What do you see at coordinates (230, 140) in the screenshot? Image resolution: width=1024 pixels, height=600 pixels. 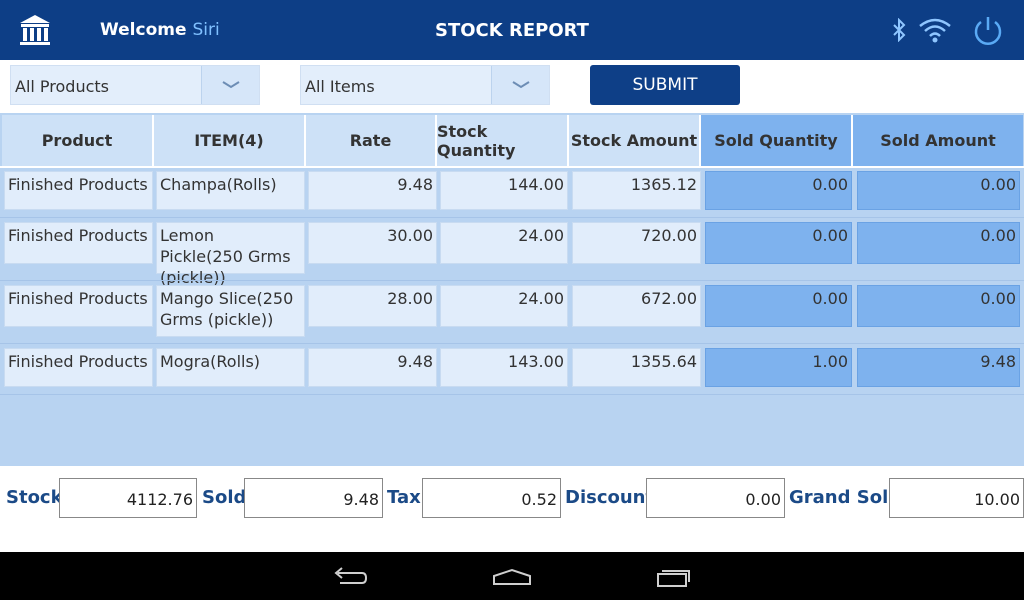 I see `column-header-item: ITEM(4)` at bounding box center [230, 140].